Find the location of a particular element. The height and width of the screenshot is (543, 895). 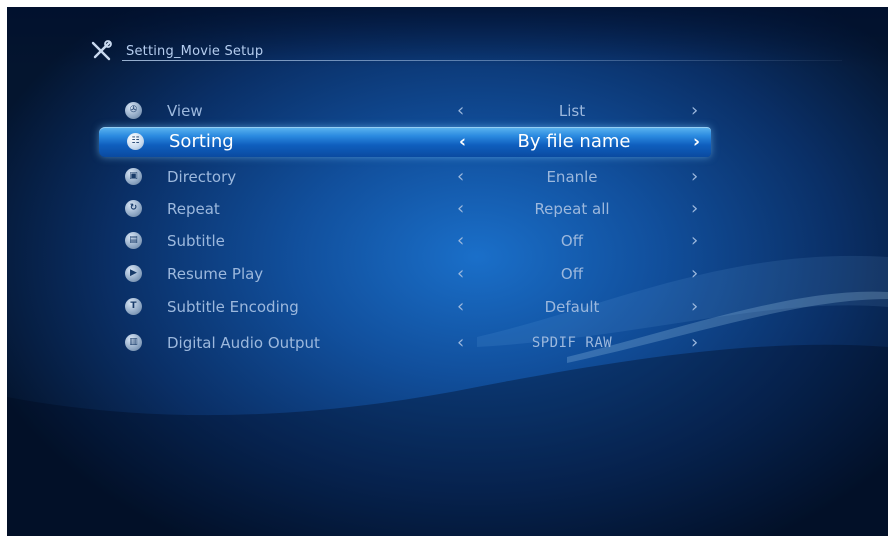

menu-label: Subtitle Encoding is located at coordinates (233, 307).